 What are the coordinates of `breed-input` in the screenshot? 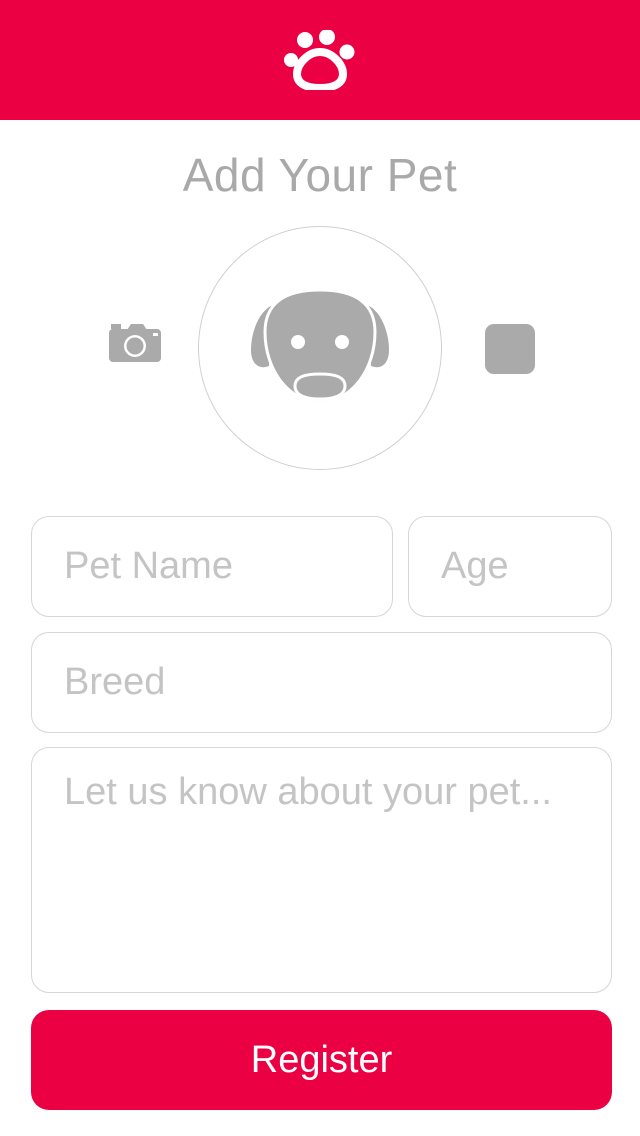 It's located at (321, 682).